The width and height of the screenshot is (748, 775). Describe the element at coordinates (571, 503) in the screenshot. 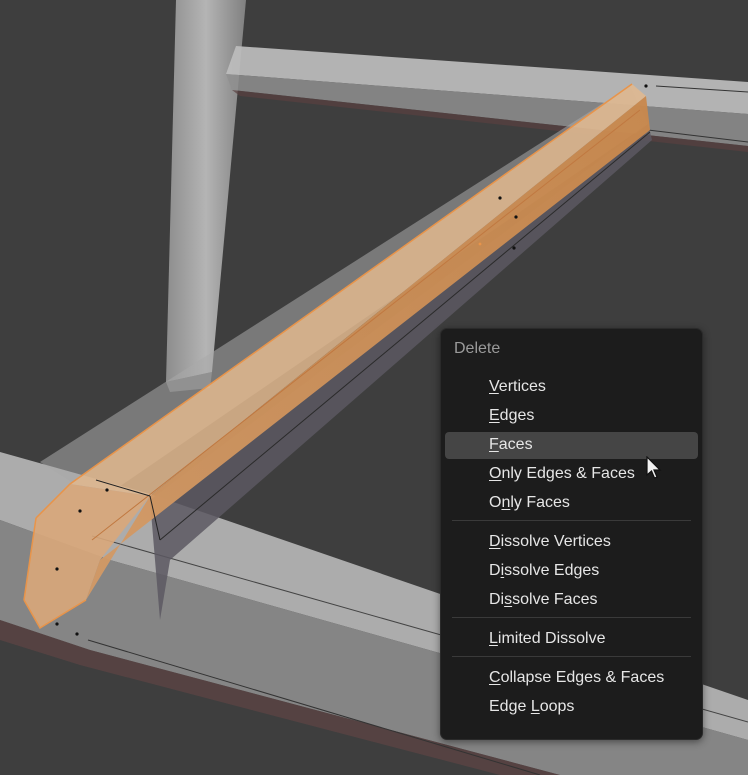

I see `menu-item: Only Faces` at that location.